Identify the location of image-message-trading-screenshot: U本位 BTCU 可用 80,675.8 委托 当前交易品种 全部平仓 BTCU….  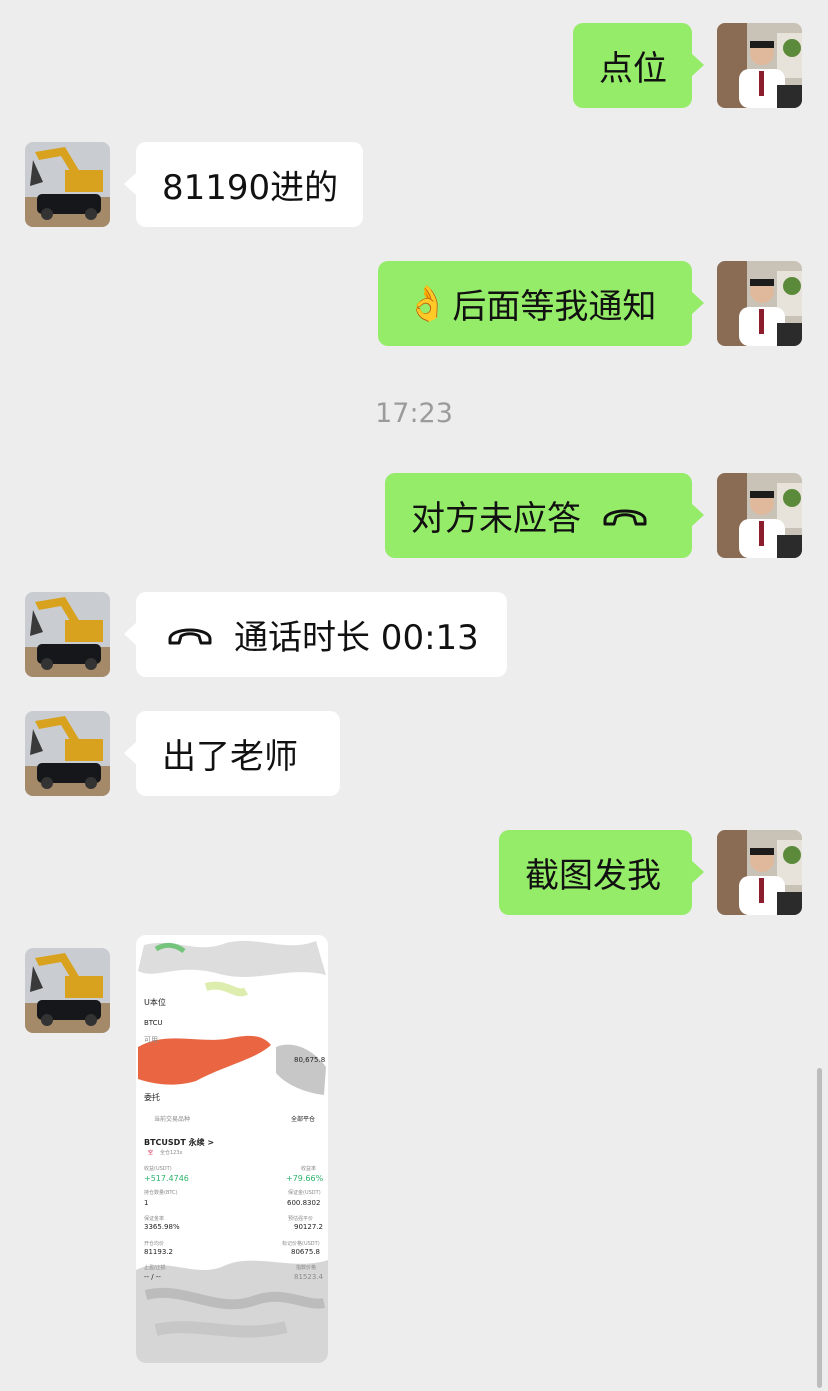
(232, 1149).